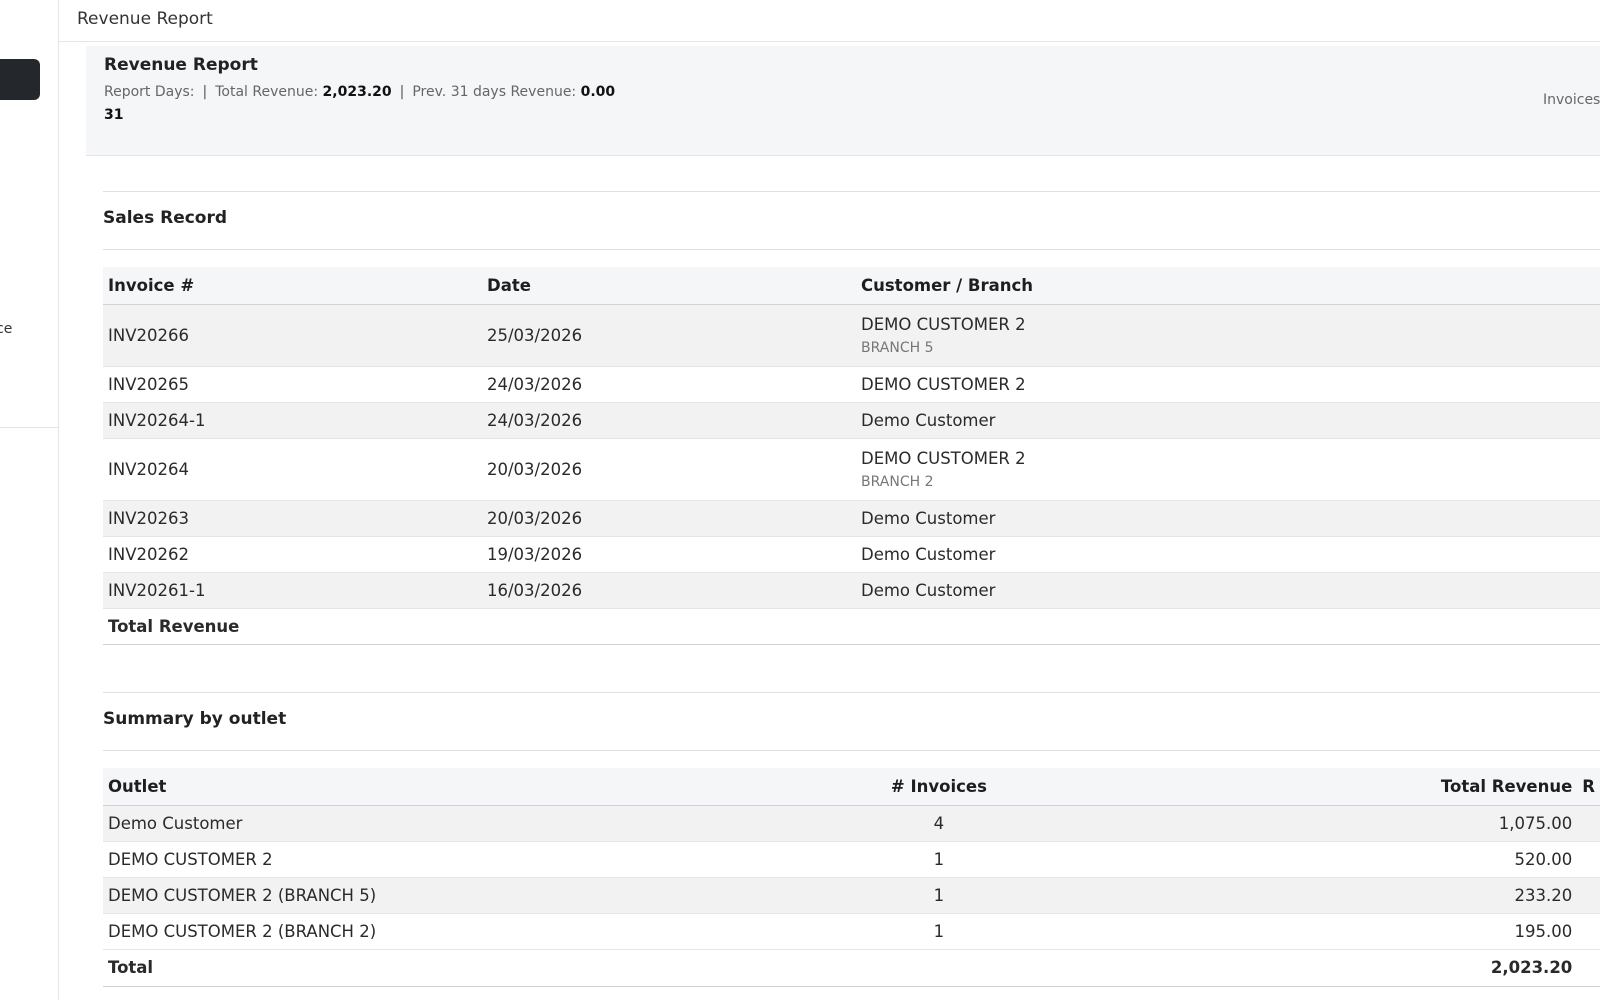  I want to click on column-header-customer: Customer / Branch, so click(1228, 285).